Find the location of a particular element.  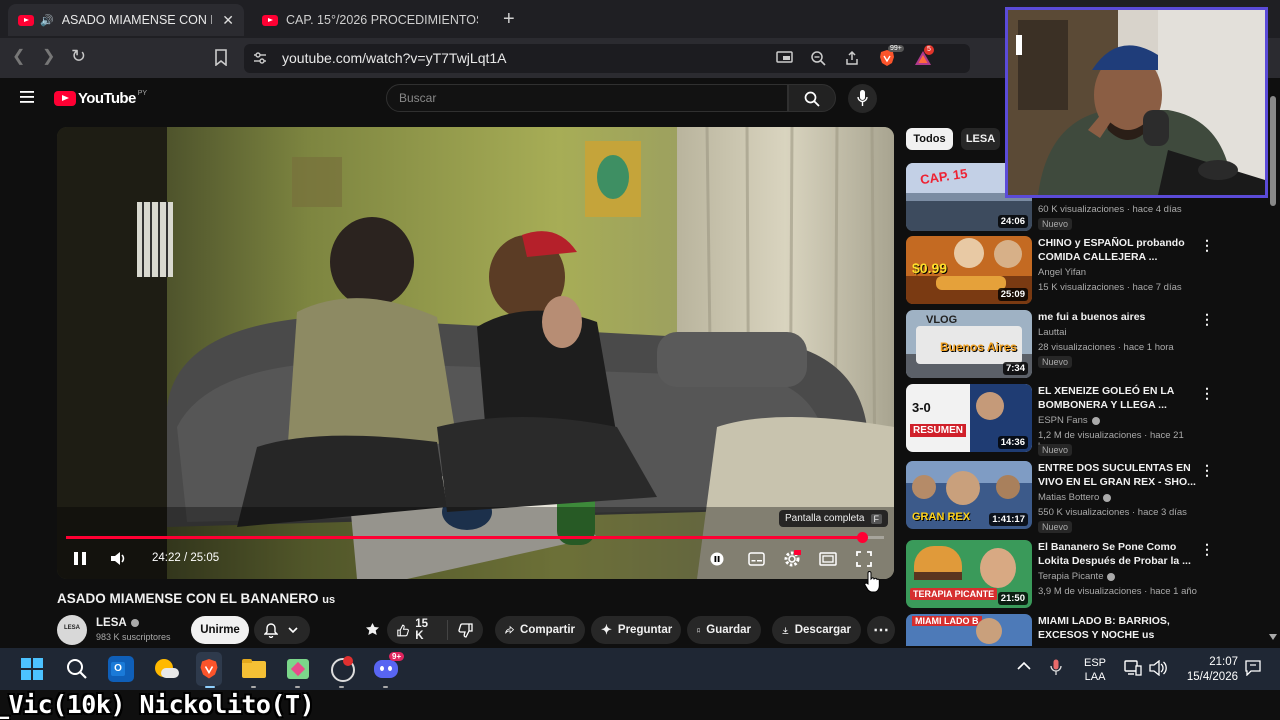

video-thumbnail: 3-0 RESUMEN 14:36 is located at coordinates (969, 418).